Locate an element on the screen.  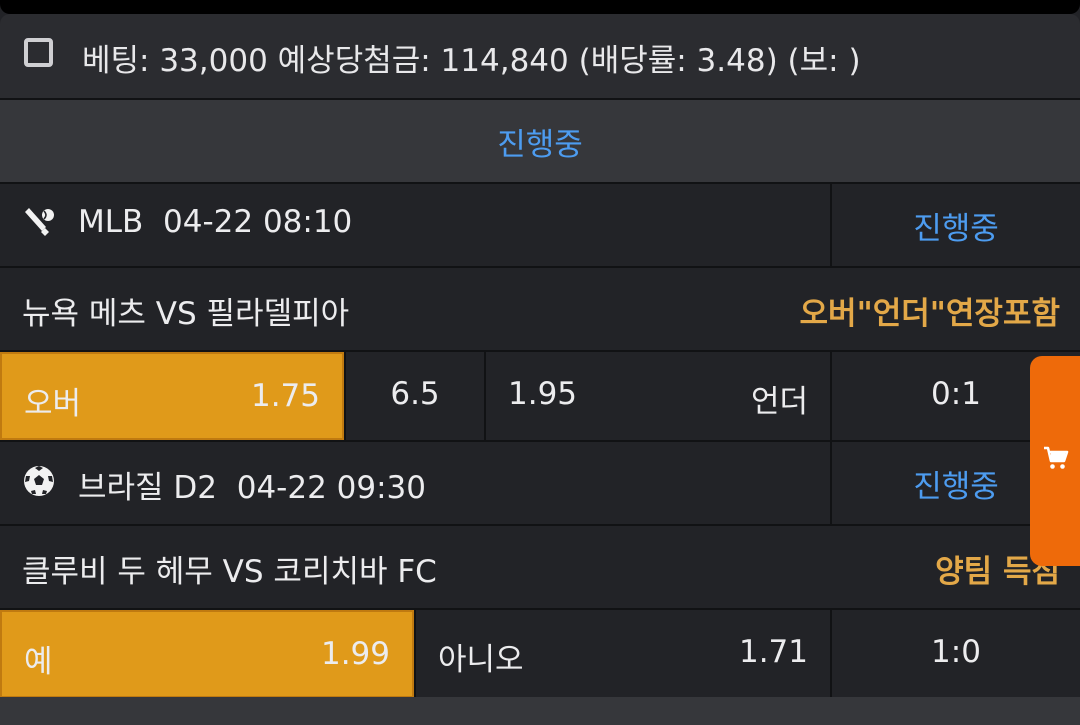
handicap-line-cell: 6.5 is located at coordinates (415, 396).